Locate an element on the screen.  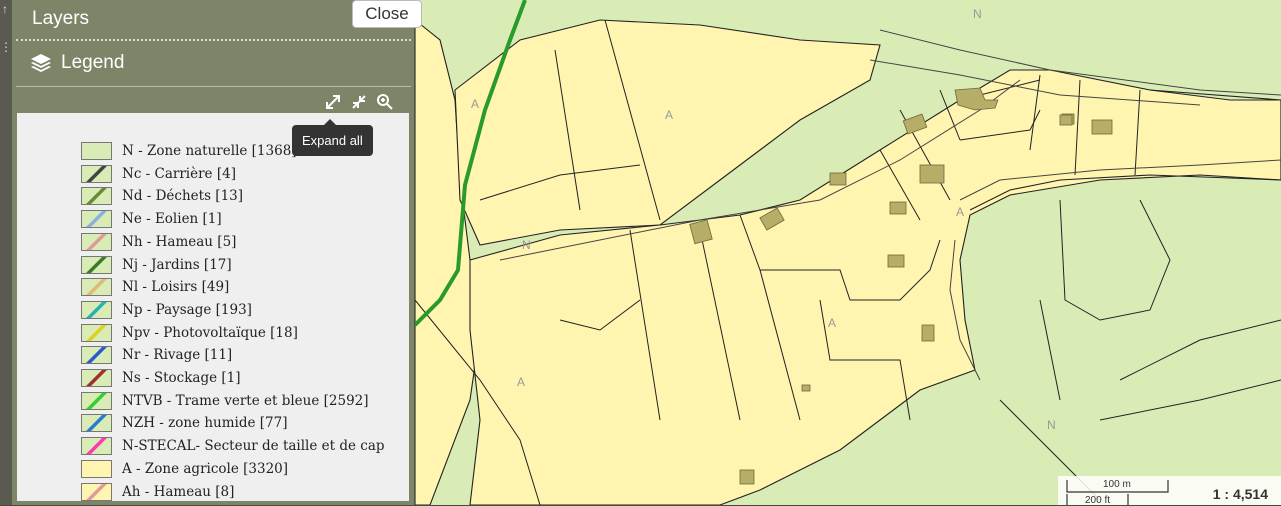
legend-item: Nj - Jardins [17] is located at coordinates (156, 264).